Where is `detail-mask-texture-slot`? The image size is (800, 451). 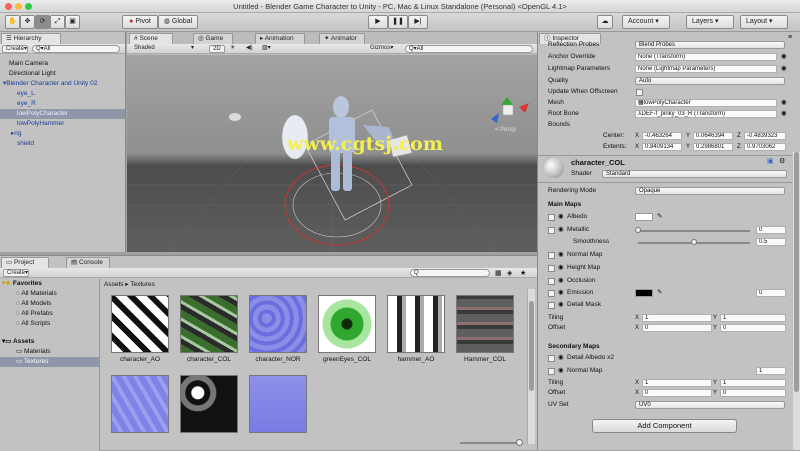
detail-mask-texture-slot is located at coordinates (551, 305).